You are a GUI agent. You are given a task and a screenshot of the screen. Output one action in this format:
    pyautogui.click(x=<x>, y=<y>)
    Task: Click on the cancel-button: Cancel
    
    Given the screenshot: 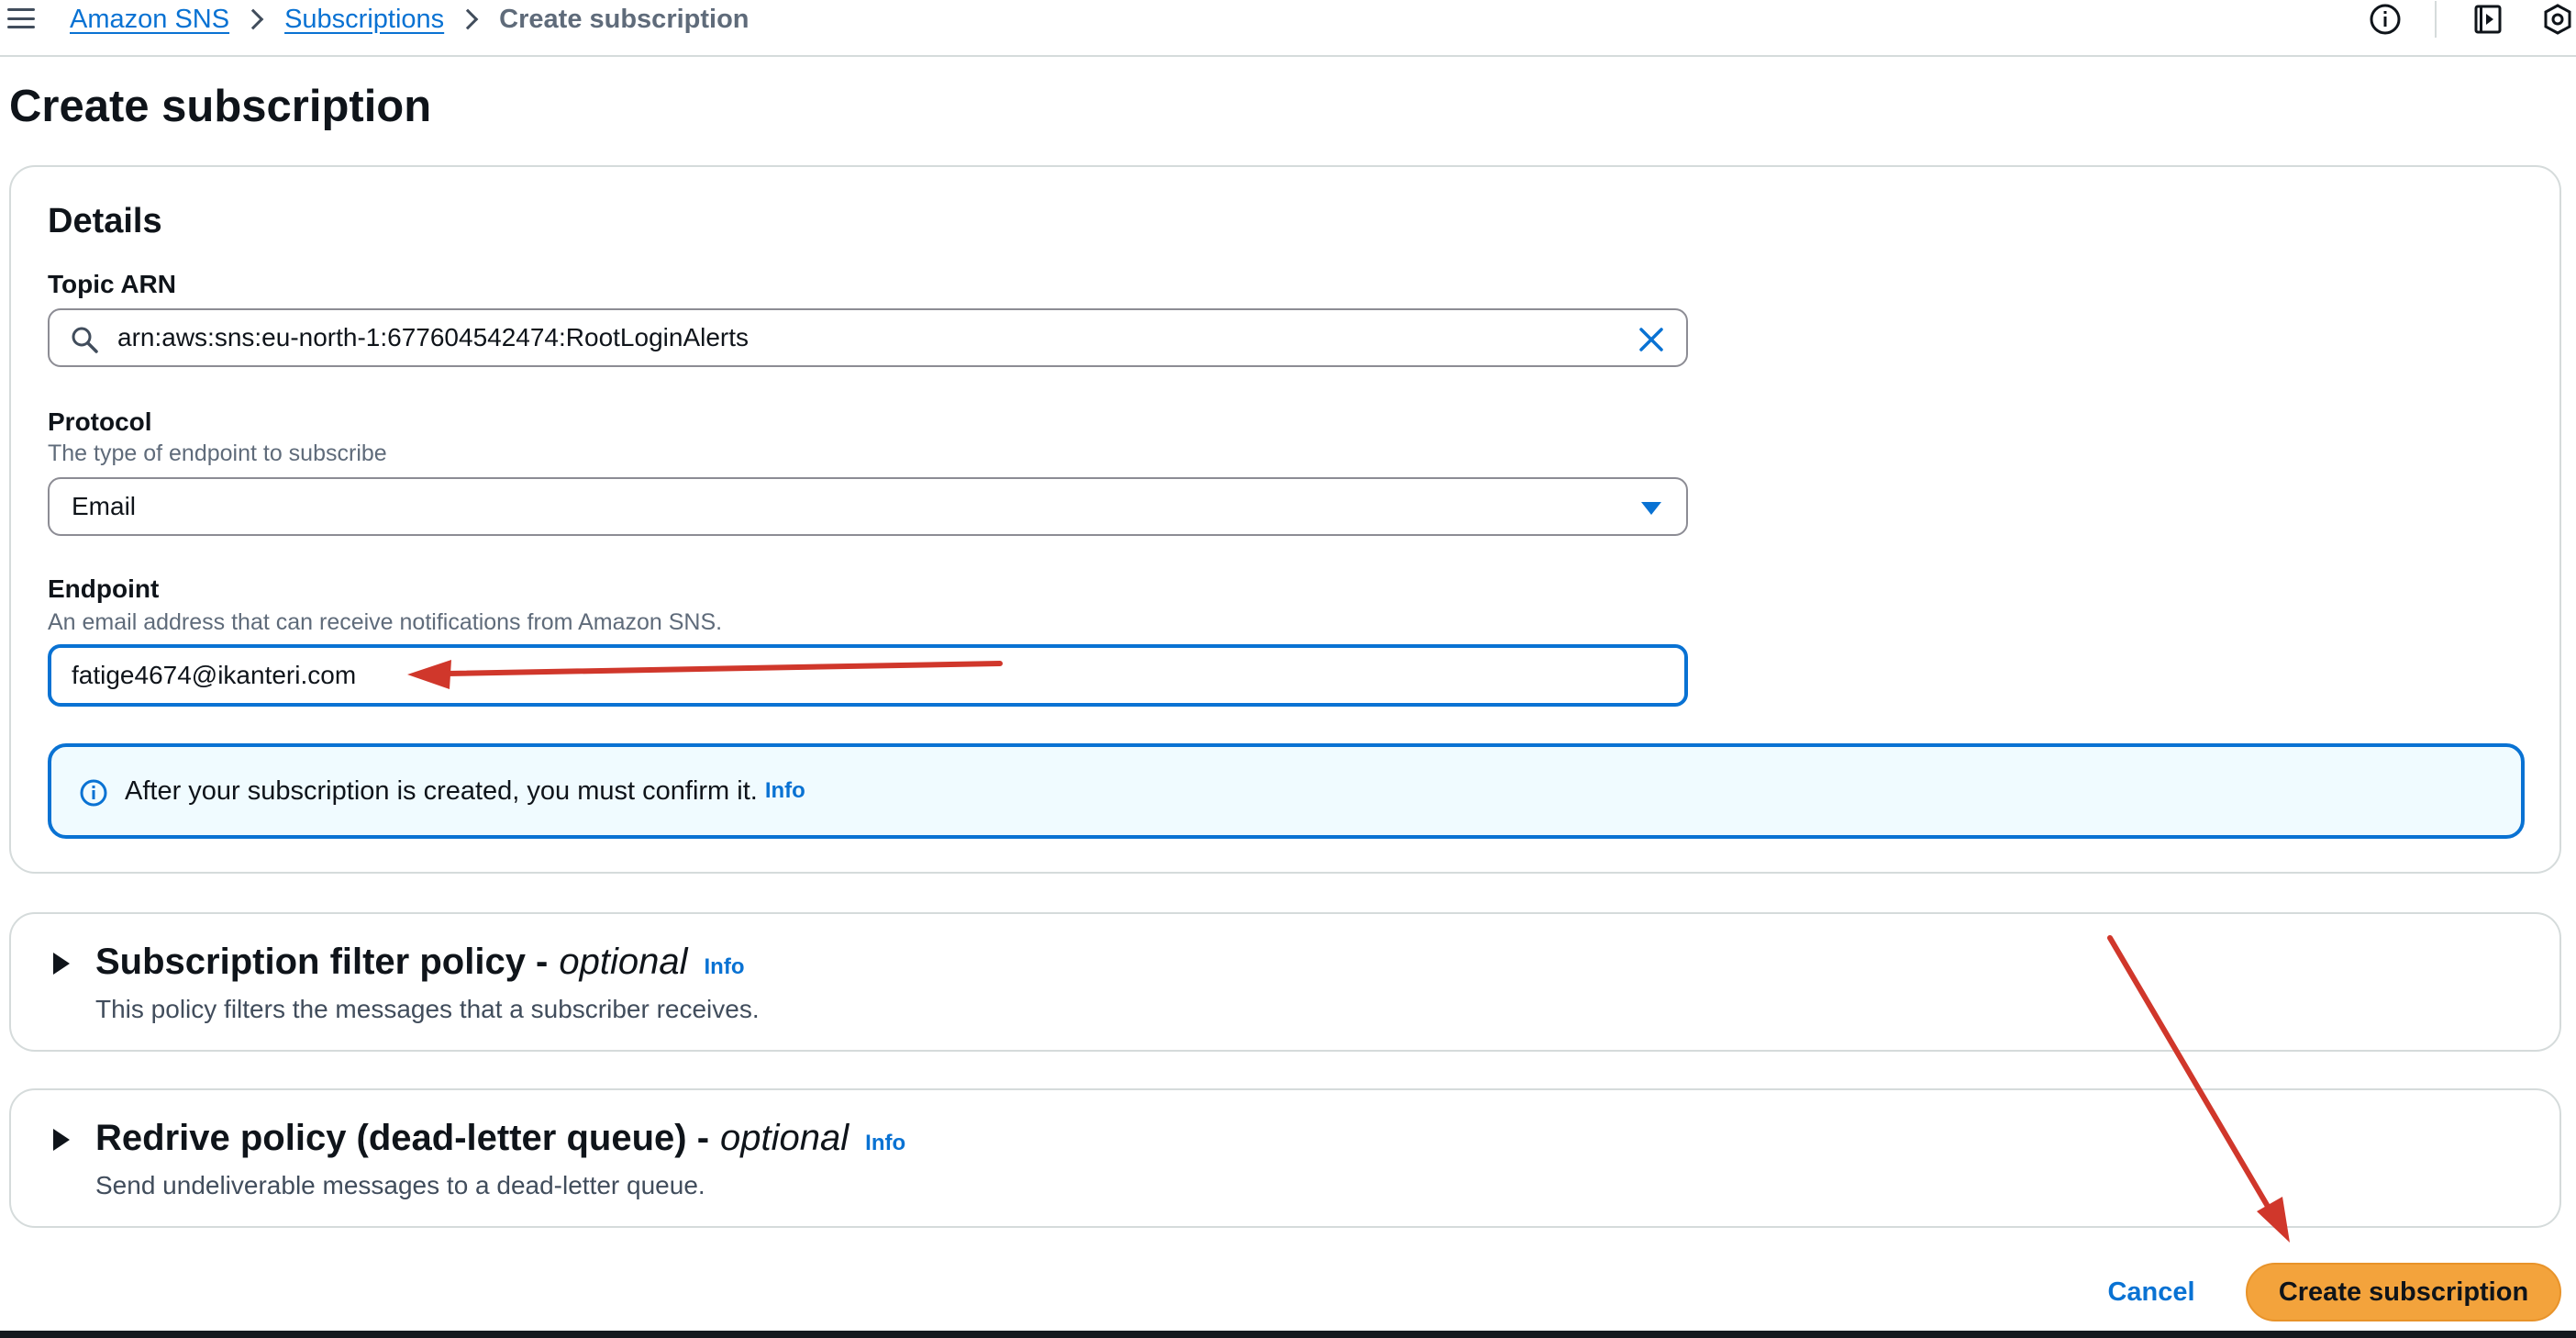 What is the action you would take?
    pyautogui.click(x=2151, y=1292)
    